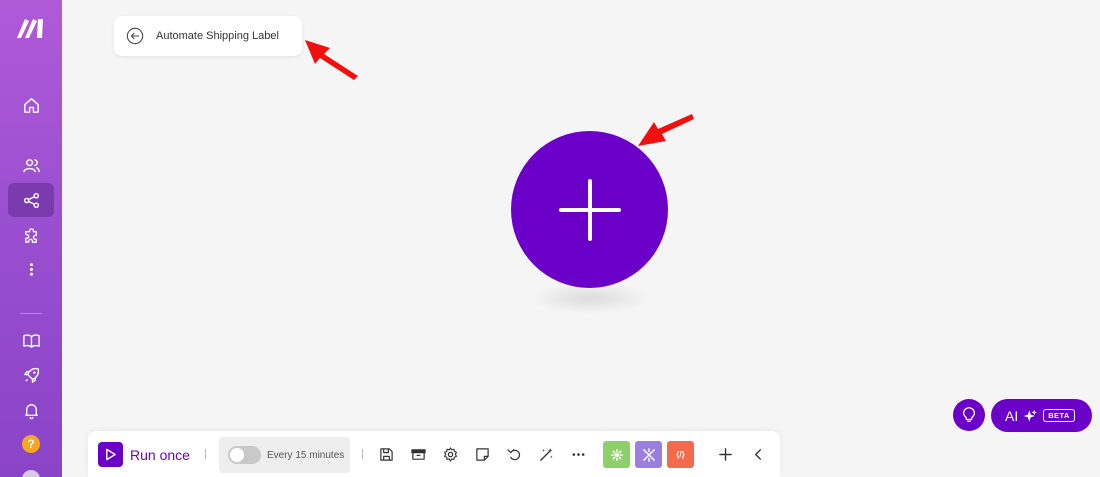 This screenshot has height=477, width=1100. I want to click on more-horizontal-icon, so click(578, 454).